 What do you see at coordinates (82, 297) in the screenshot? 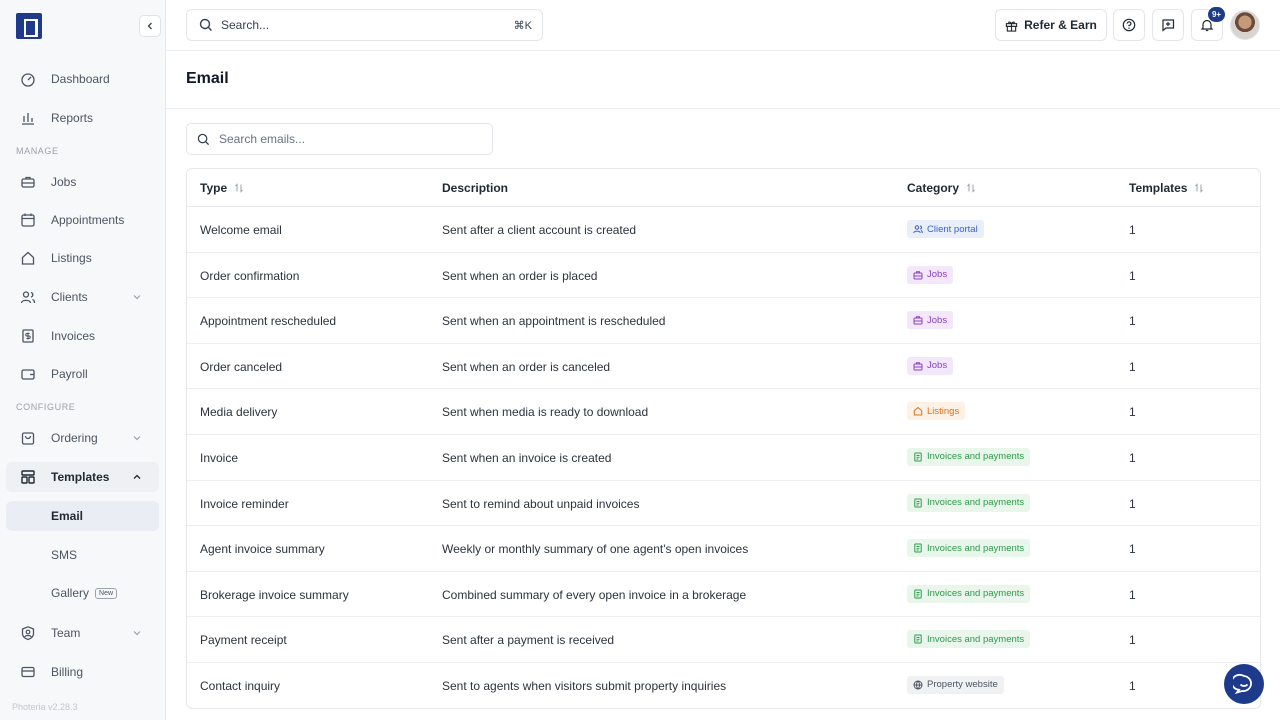
I see `sidebar-item-clients: Clients` at bounding box center [82, 297].